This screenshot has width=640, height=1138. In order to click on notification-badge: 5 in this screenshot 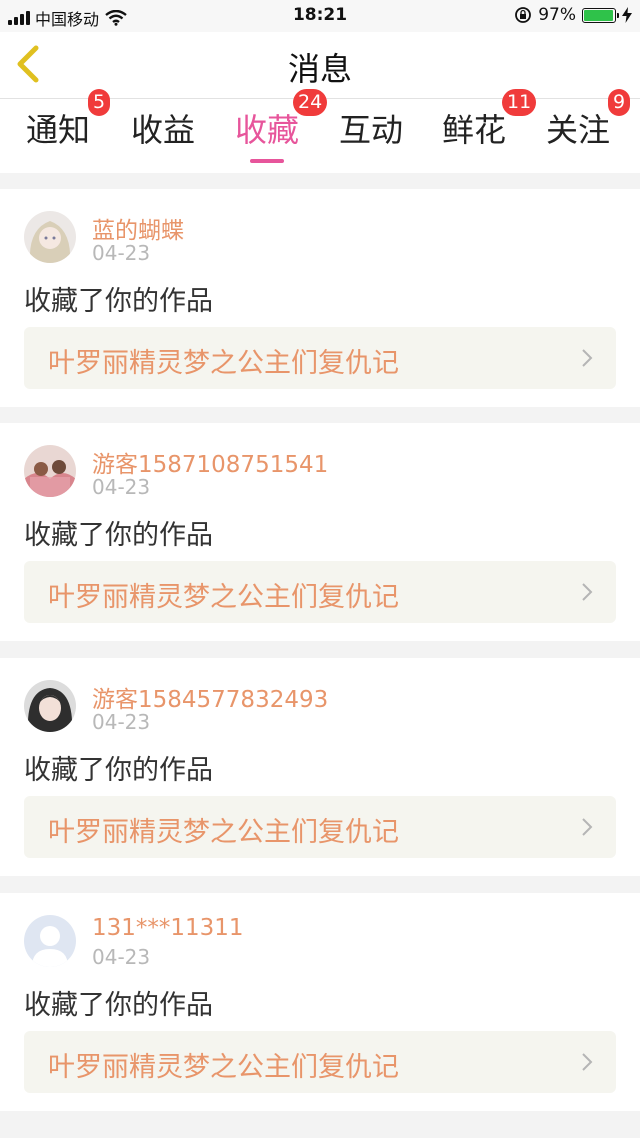, I will do `click(99, 102)`.